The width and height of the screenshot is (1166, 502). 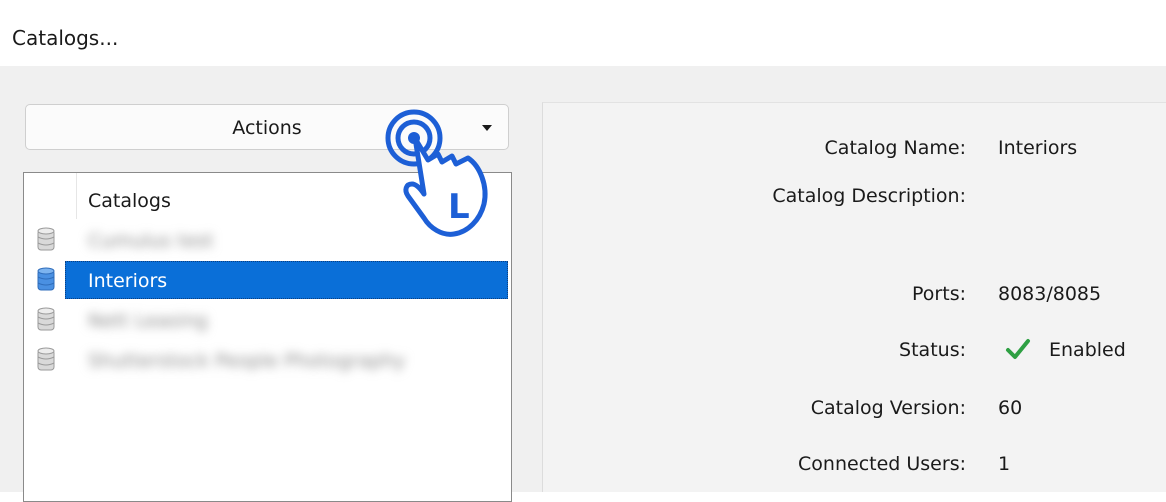 I want to click on catalog-version-label: Catalog Version:, so click(x=888, y=408).